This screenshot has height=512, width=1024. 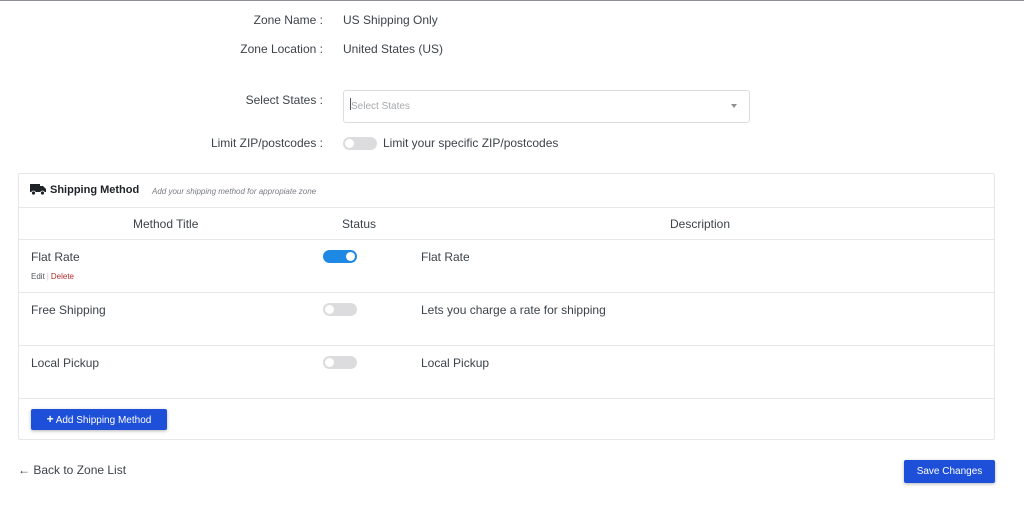 What do you see at coordinates (506, 398) in the screenshot?
I see `row-divider` at bounding box center [506, 398].